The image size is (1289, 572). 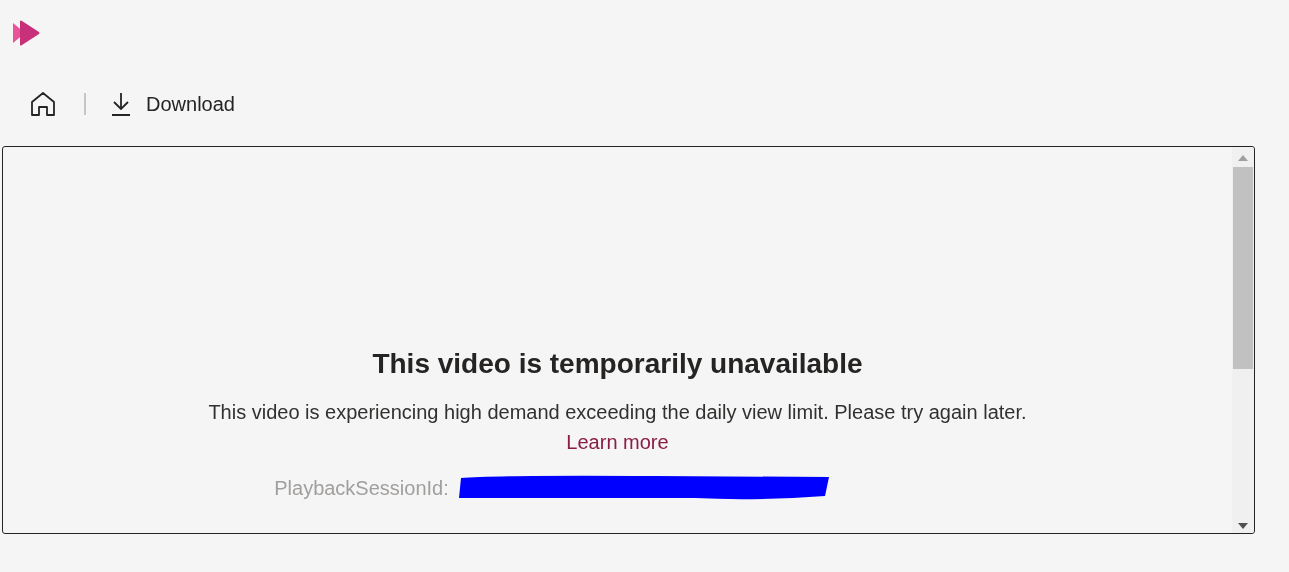 I want to click on error-message: This video is experiencing high demand exceeding the daily view limit. Please try again later. Learn more, so click(x=617, y=427).